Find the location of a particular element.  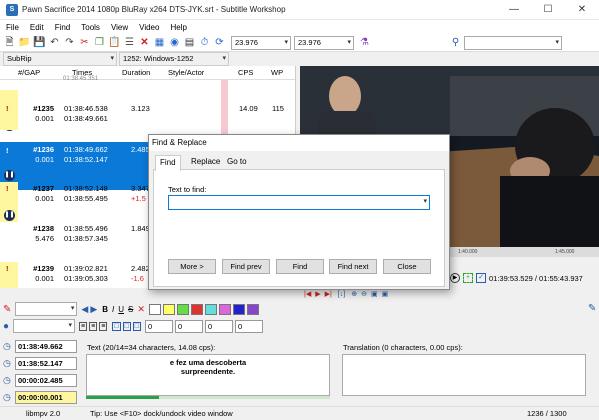

color-swatch-blue is located at coordinates (238, 309).